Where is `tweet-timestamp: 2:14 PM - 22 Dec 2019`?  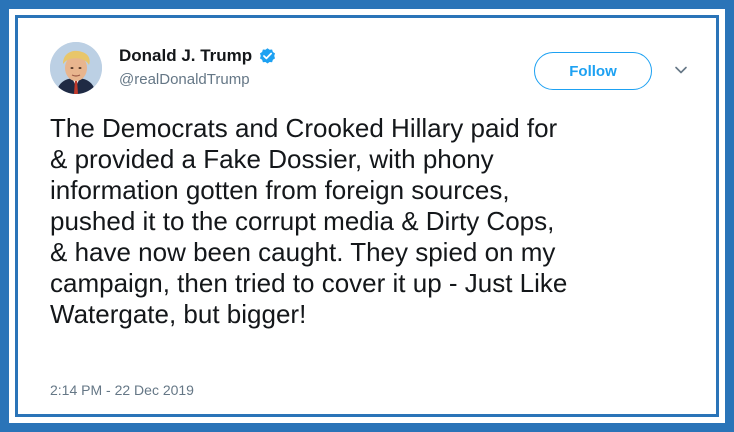
tweet-timestamp: 2:14 PM - 22 Dec 2019 is located at coordinates (122, 390).